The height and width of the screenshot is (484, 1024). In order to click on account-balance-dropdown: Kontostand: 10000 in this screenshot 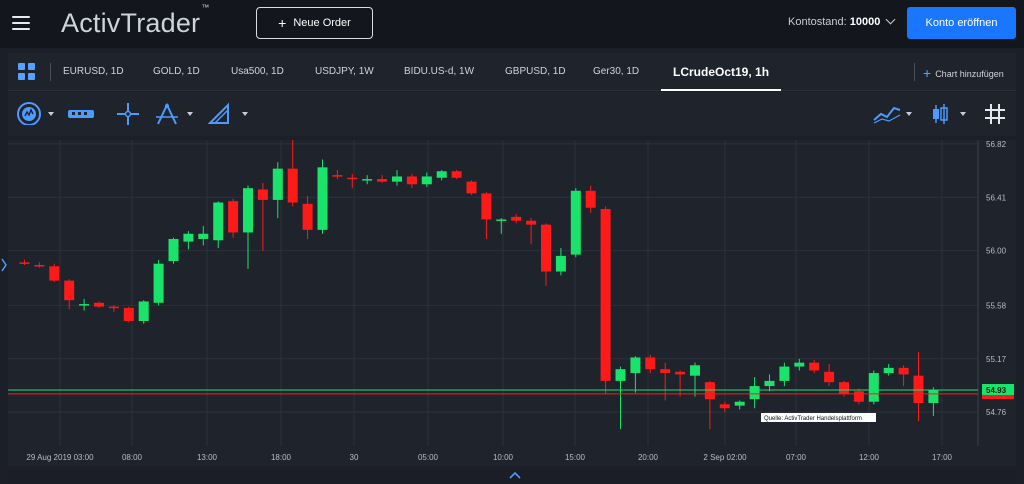, I will do `click(842, 21)`.